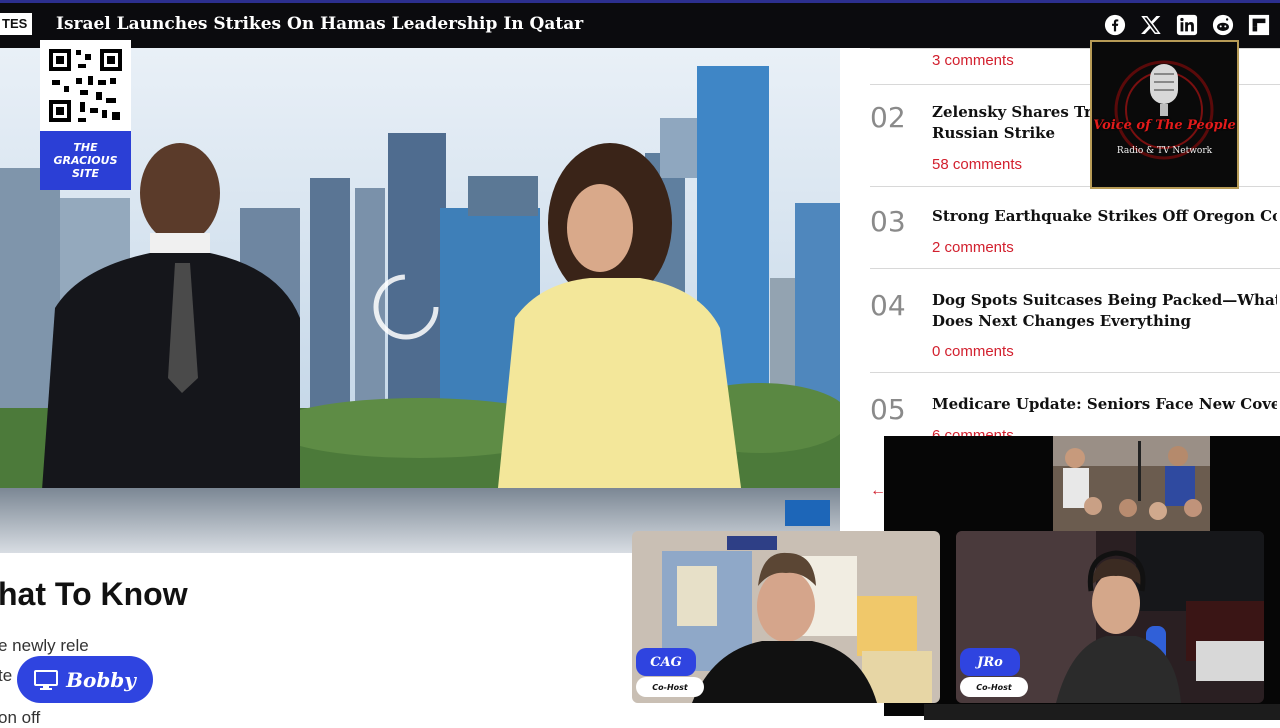 The image size is (1280, 728). Describe the element at coordinates (1131, 483) in the screenshot. I see `crowd-video-clip` at that location.